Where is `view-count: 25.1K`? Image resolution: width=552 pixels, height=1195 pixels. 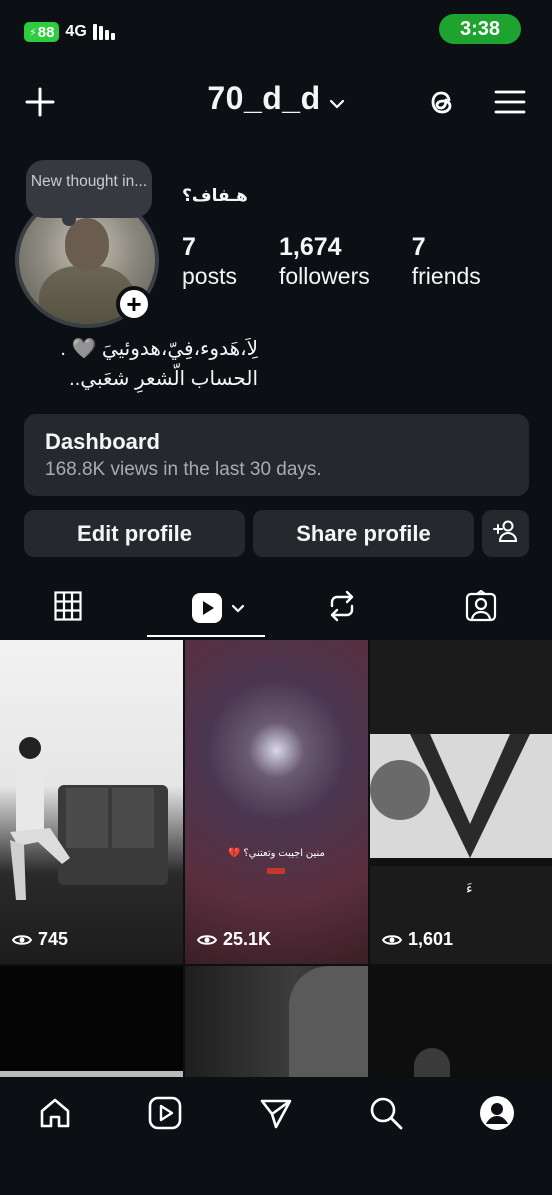 view-count: 25.1K is located at coordinates (234, 939).